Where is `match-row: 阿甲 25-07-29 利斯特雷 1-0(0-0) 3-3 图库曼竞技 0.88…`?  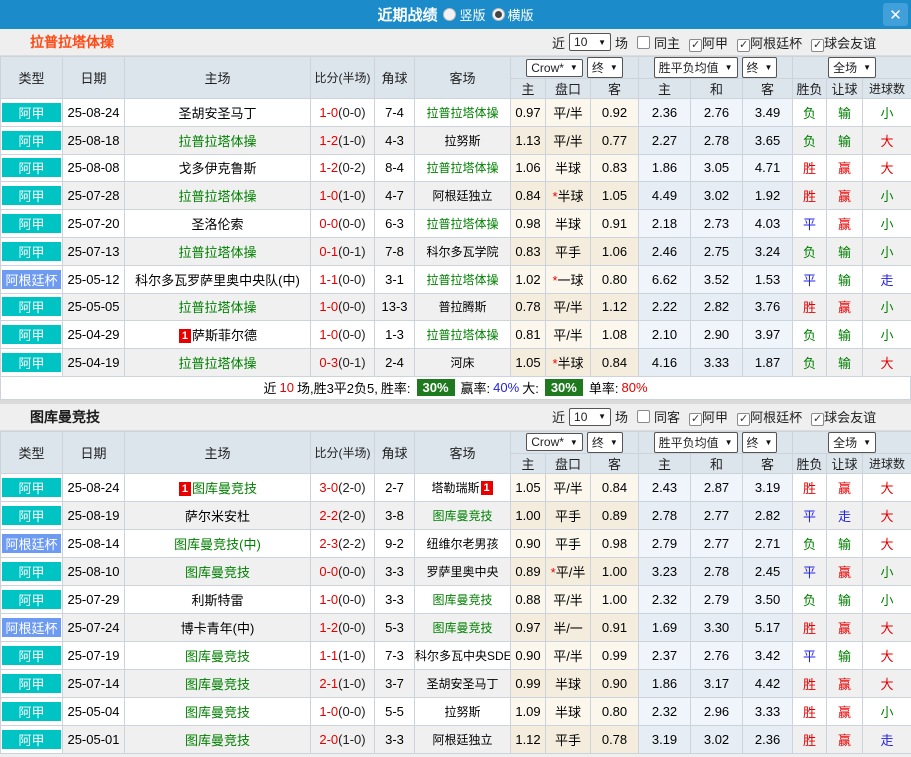
match-row: 阿甲 25-07-29 利斯特雷 1-0(0-0) 3-3 图库曼竞技 0.88… is located at coordinates (456, 599).